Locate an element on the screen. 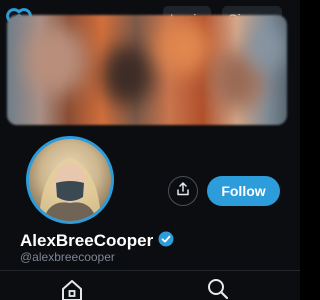  display-name: AlexBreeCooper is located at coordinates (87, 240).